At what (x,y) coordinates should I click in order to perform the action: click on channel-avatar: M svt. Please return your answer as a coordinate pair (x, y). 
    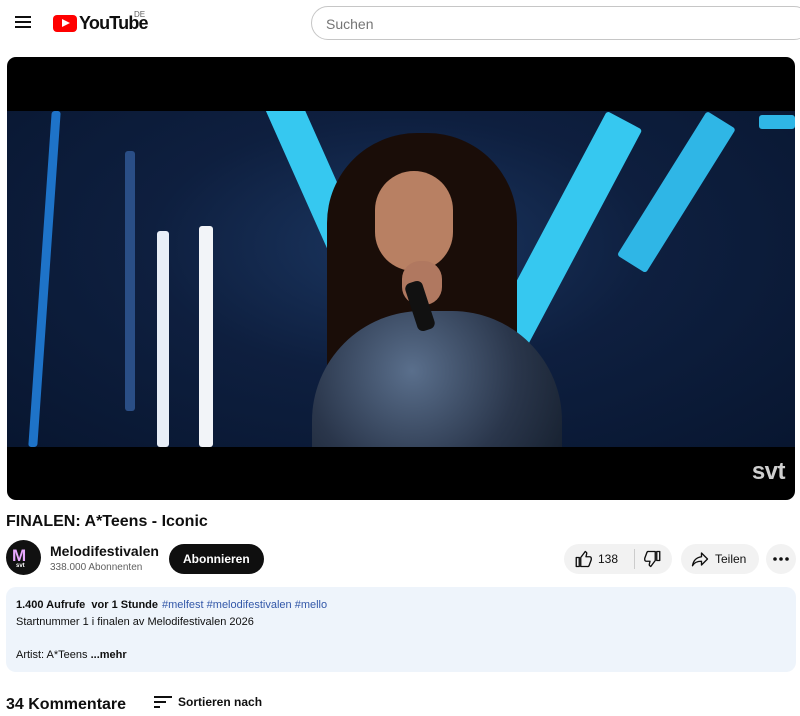
    Looking at the image, I should click on (23, 557).